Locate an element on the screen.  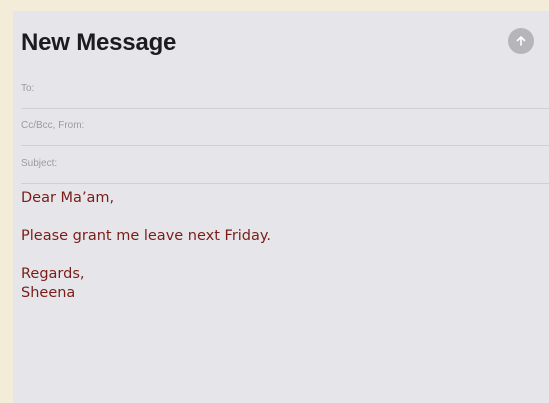
to-field: To: is located at coordinates (285, 90).